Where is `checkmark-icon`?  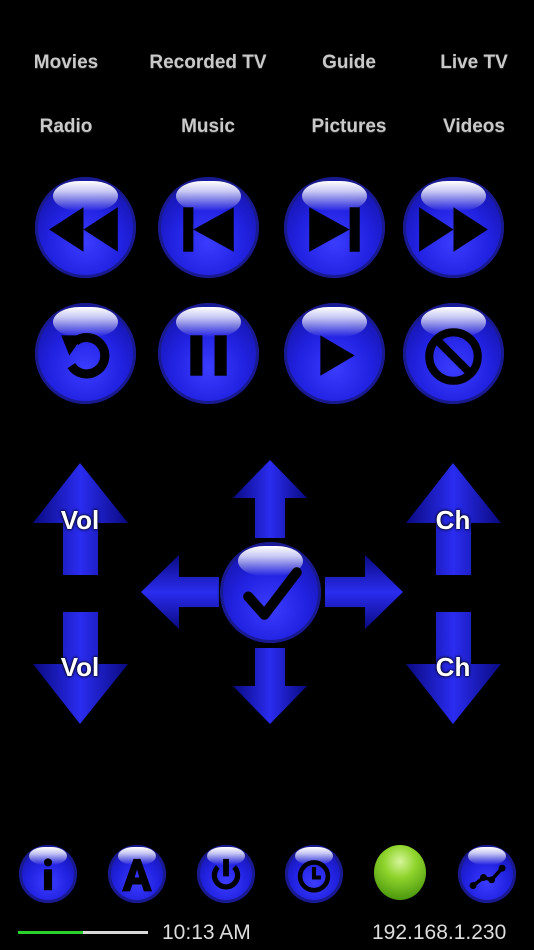
checkmark-icon is located at coordinates (272, 593).